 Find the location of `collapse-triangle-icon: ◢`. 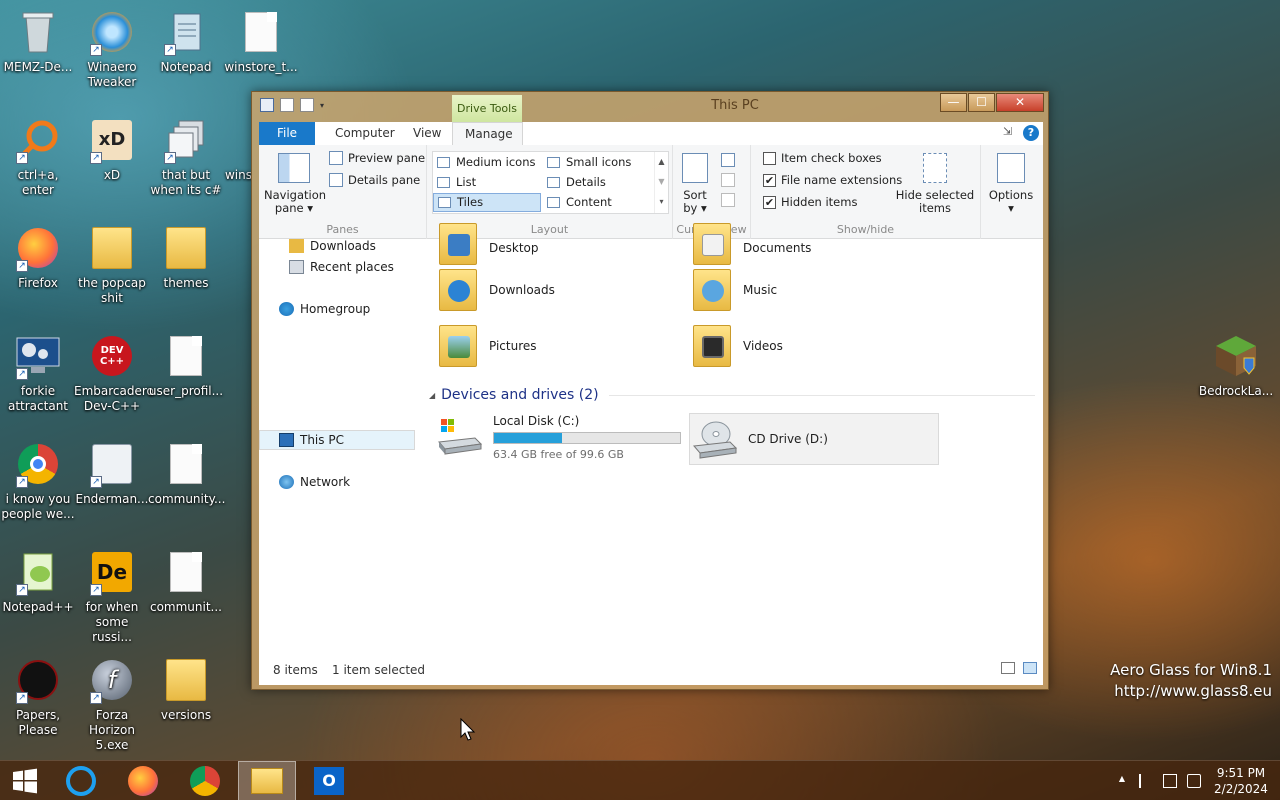

collapse-triangle-icon: ◢ is located at coordinates (432, 395).